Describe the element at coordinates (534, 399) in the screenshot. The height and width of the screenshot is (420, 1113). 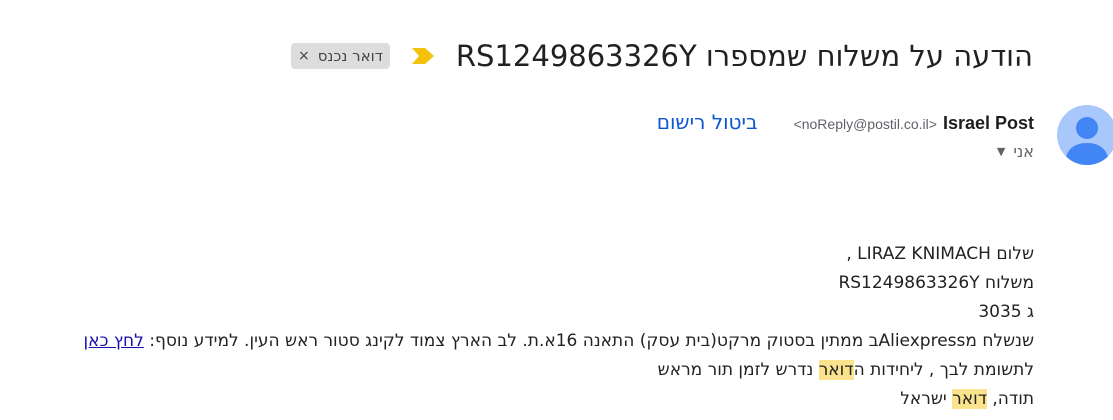
I see `signoff-line: תודה, דואר ישראל` at that location.